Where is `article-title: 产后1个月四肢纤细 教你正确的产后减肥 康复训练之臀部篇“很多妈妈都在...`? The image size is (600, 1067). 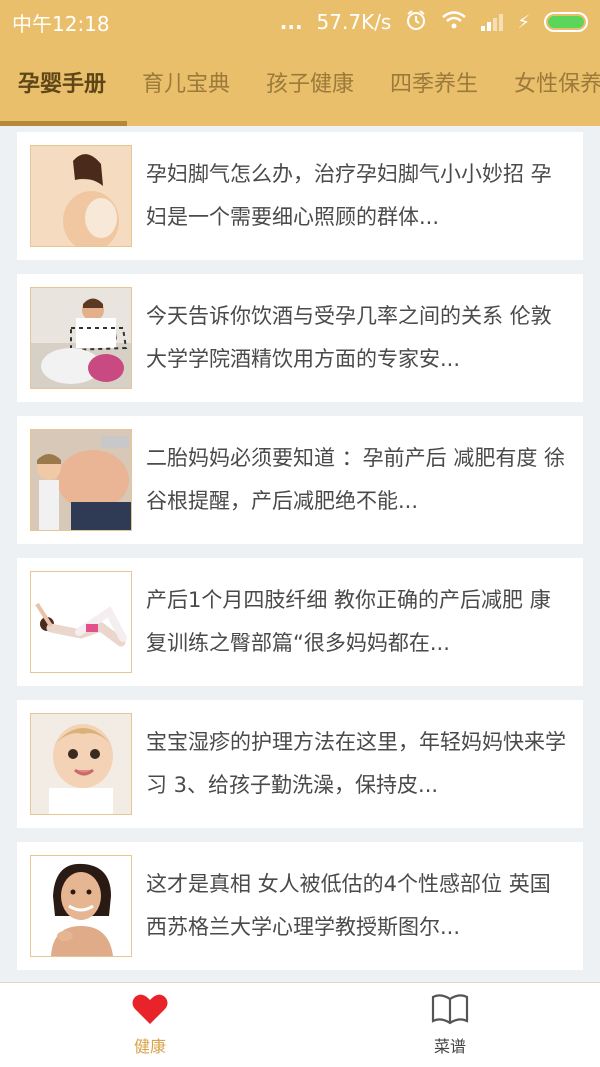 article-title: 产后1个月四肢纤细 教你正确的产后减肥 康复训练之臀部篇“很多妈妈都在... is located at coordinates (348, 621).